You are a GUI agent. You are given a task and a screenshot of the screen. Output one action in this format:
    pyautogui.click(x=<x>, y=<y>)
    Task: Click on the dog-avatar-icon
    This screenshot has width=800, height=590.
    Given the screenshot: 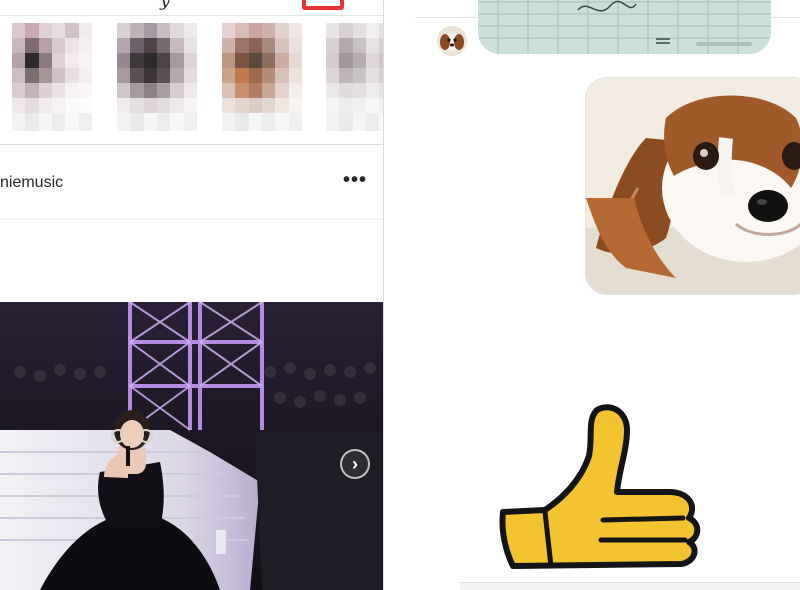 What is the action you would take?
    pyautogui.click(x=452, y=41)
    